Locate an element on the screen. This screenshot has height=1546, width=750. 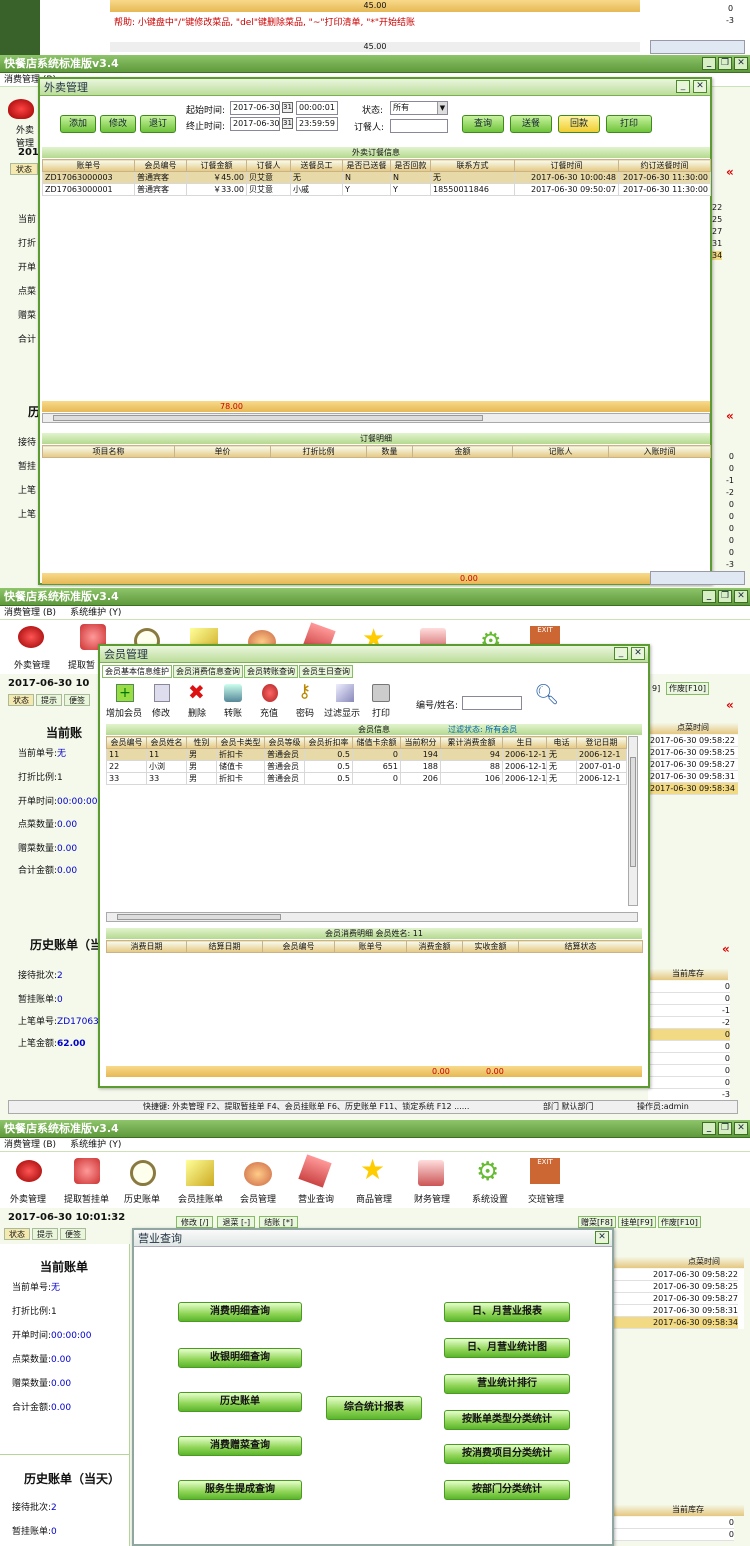
query-button: 查询 is located at coordinates (483, 124).